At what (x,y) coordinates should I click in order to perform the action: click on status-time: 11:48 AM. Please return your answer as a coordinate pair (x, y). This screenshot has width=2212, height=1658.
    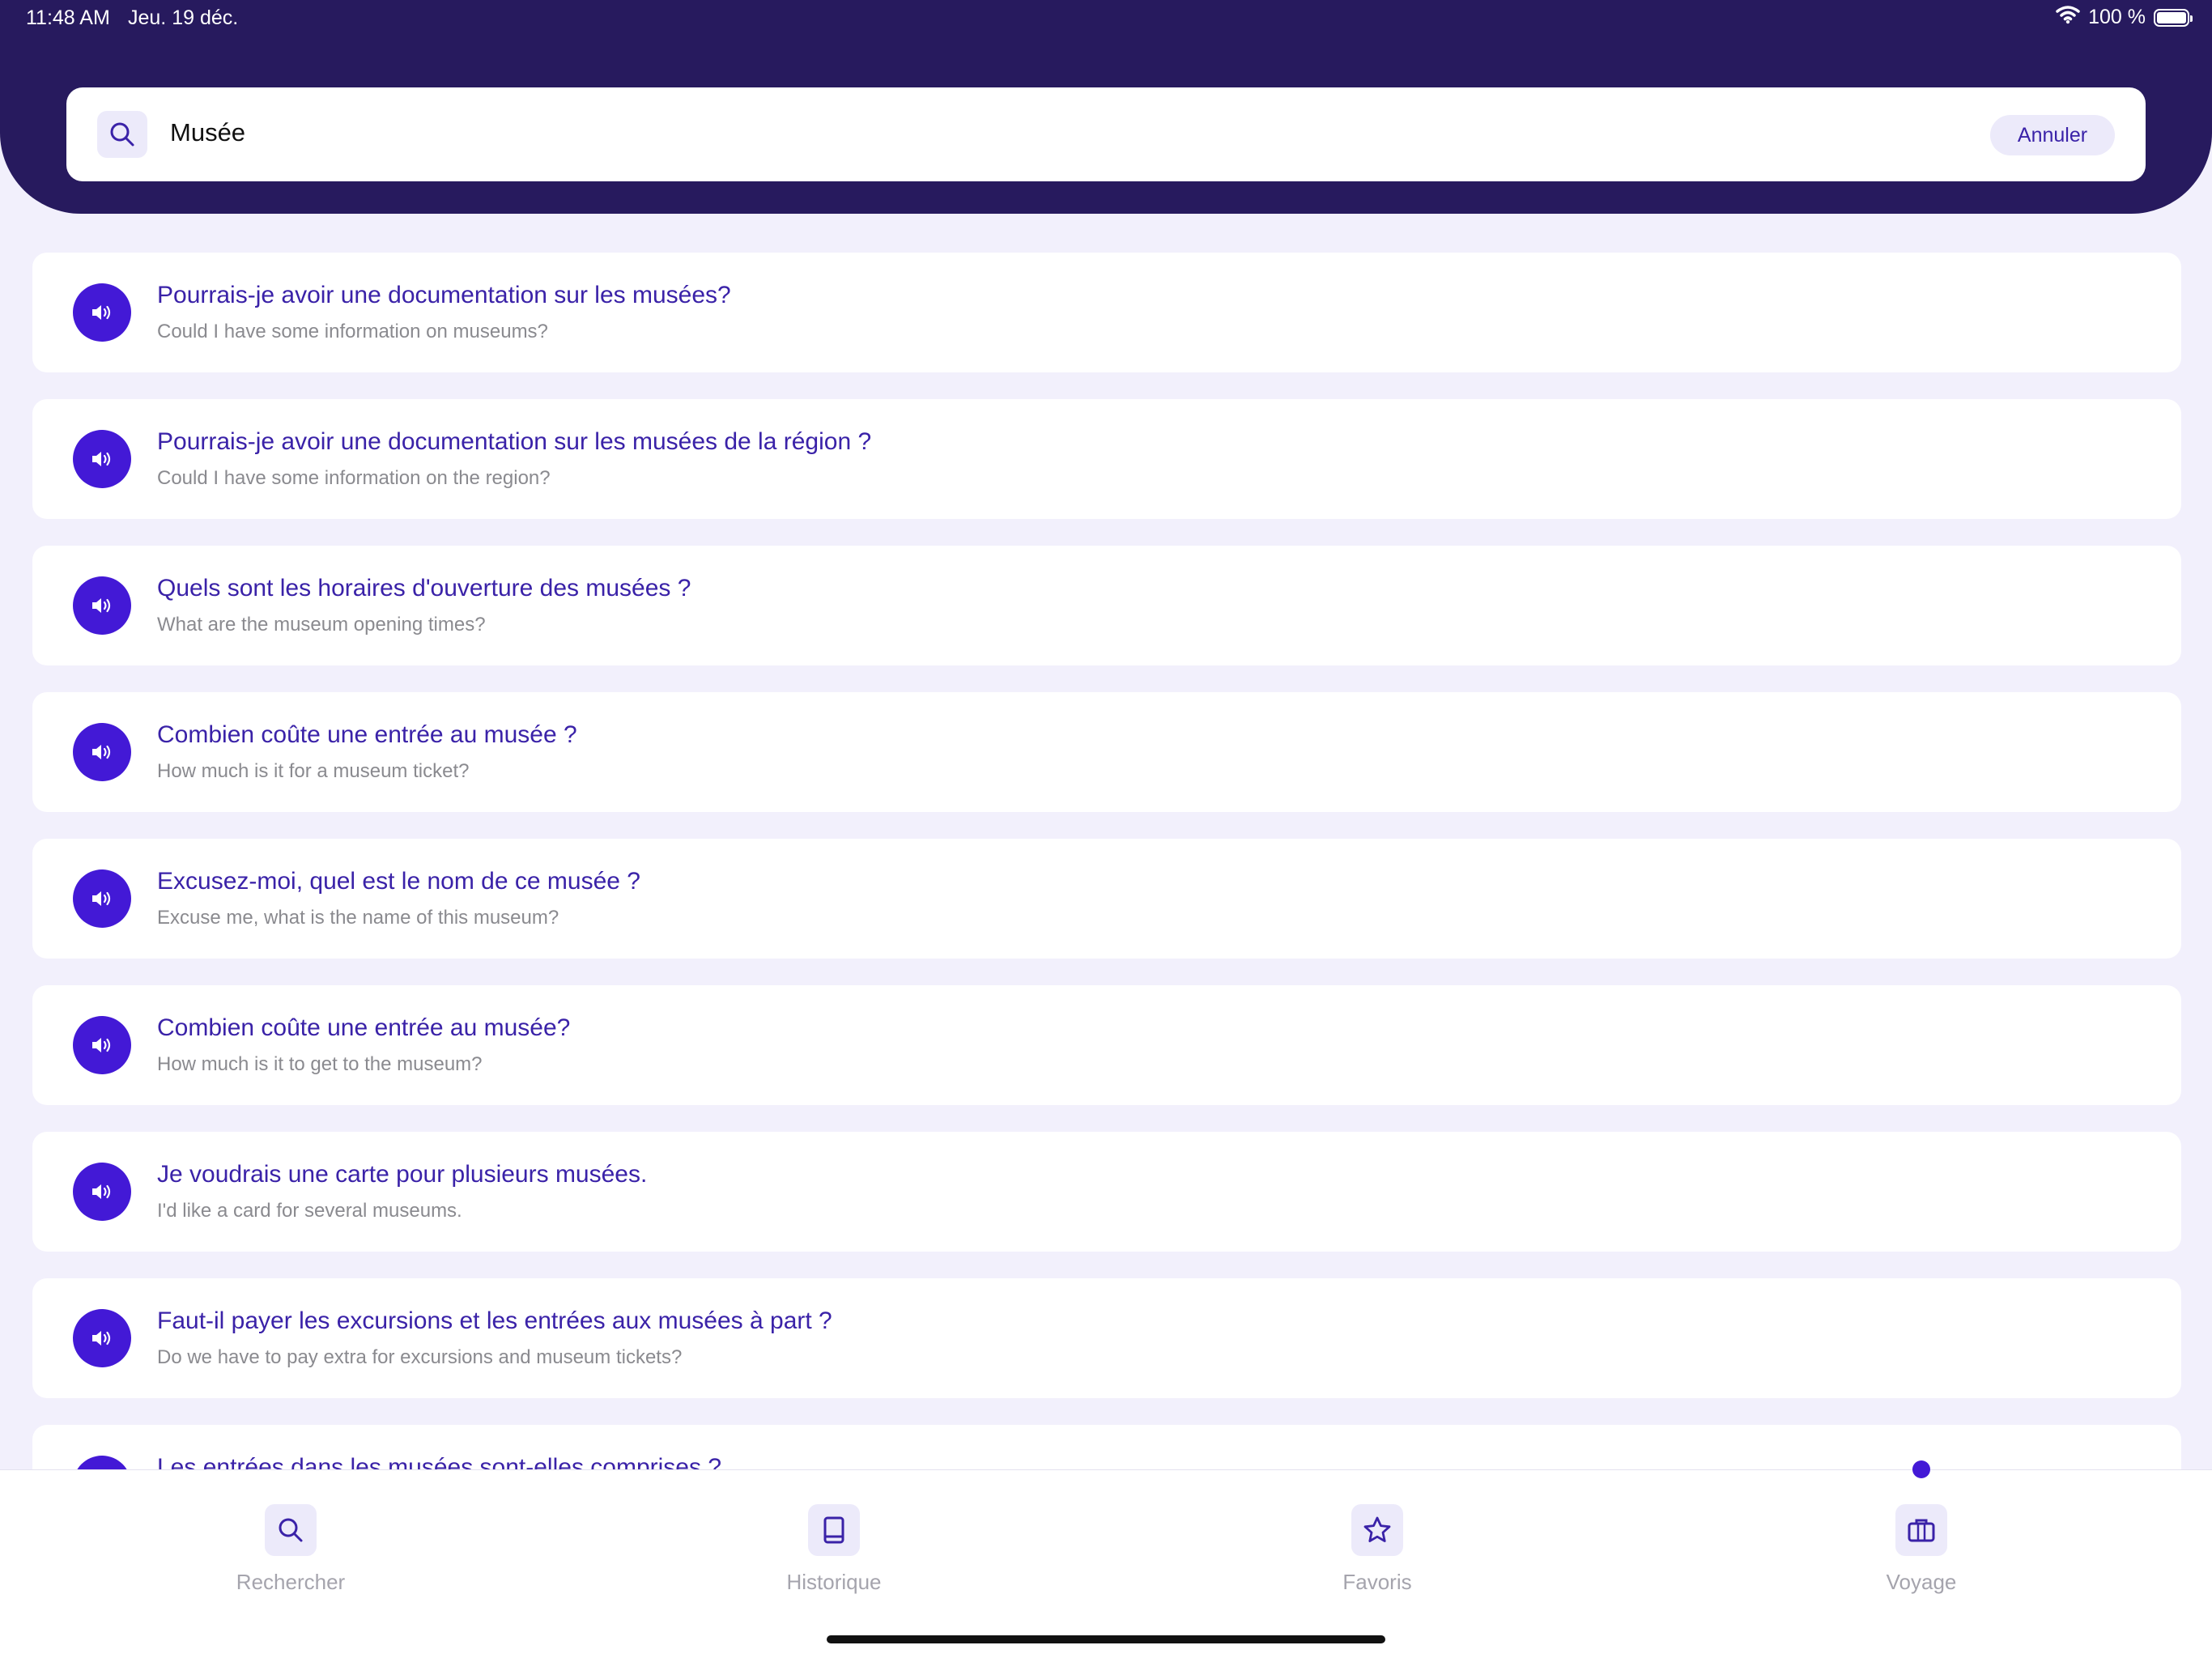
    Looking at the image, I should click on (68, 17).